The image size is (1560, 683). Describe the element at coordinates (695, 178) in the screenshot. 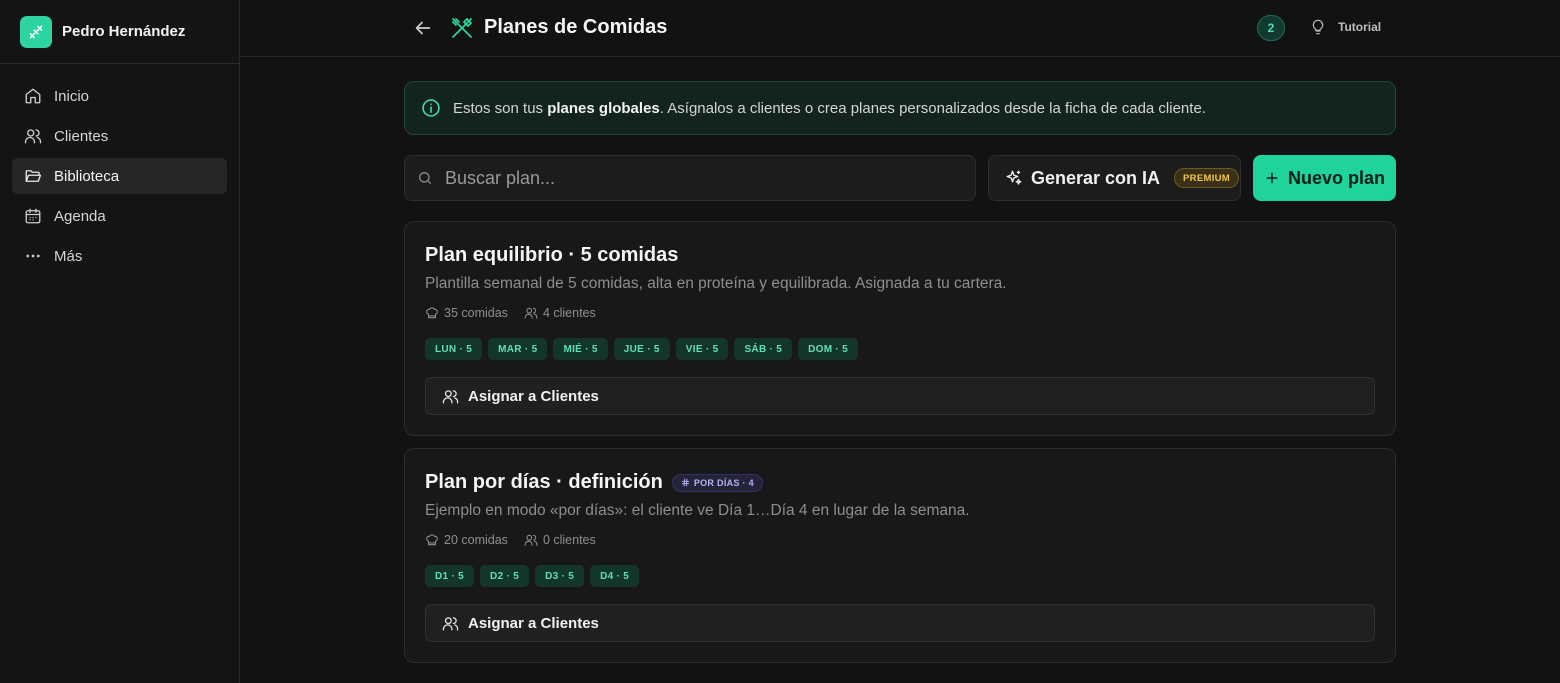

I see `search-input` at that location.